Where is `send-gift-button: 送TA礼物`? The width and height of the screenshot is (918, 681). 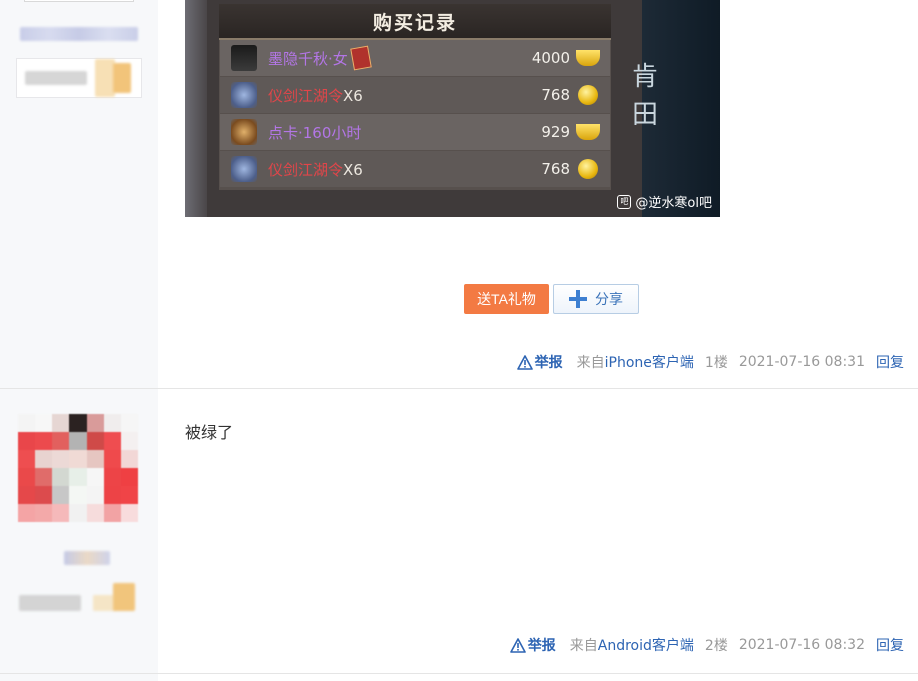
send-gift-button: 送TA礼物 is located at coordinates (506, 299).